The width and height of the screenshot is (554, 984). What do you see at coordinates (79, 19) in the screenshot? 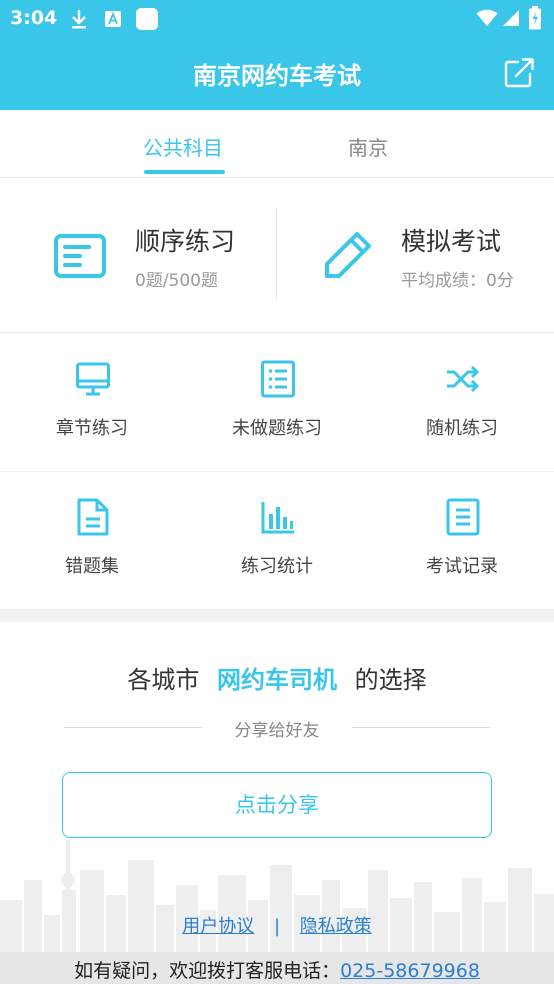
I see `download-icon` at bounding box center [79, 19].